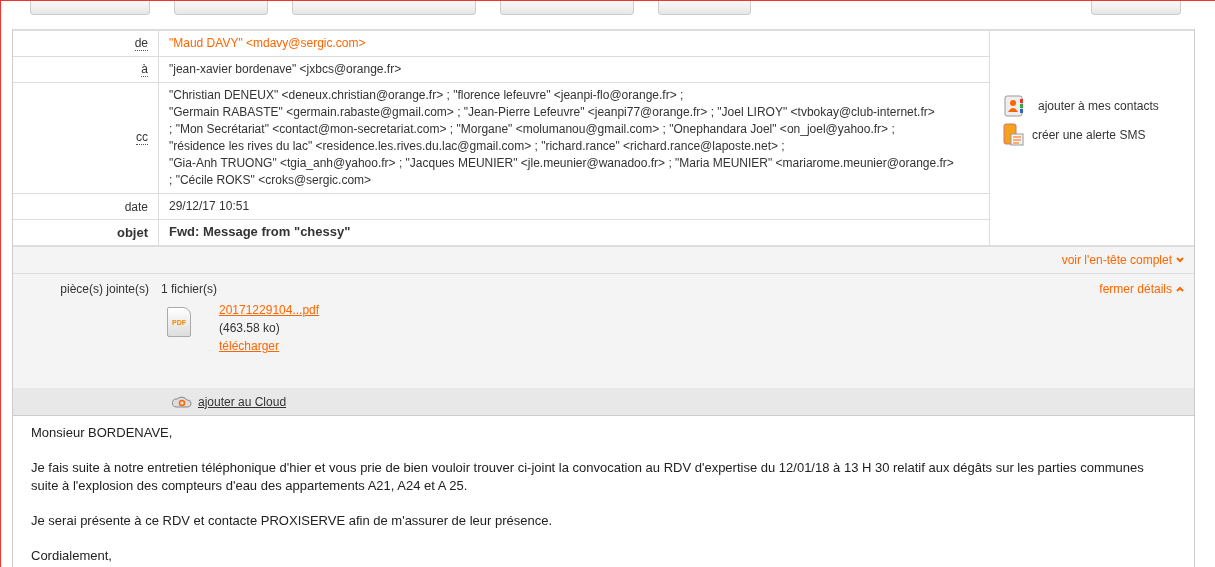  What do you see at coordinates (1141, 289) in the screenshot?
I see `close-details-link: fermer détails` at bounding box center [1141, 289].